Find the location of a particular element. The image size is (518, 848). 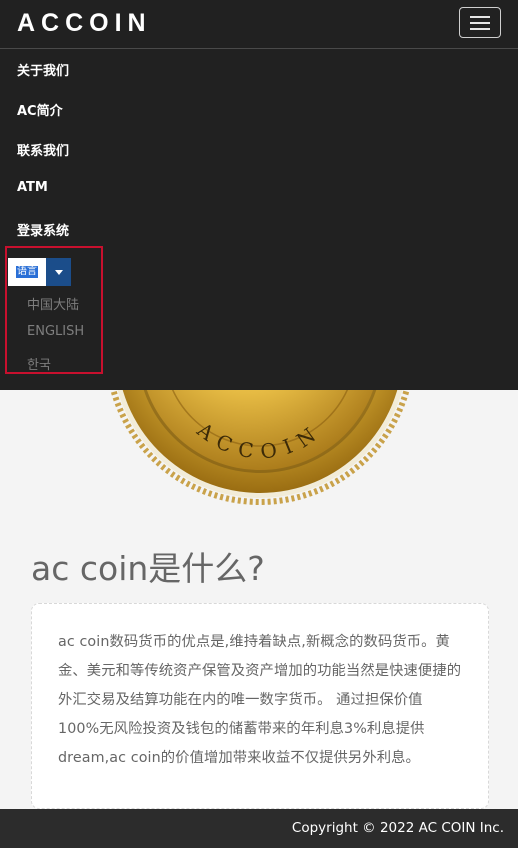

hamburger-icon is located at coordinates (480, 17).